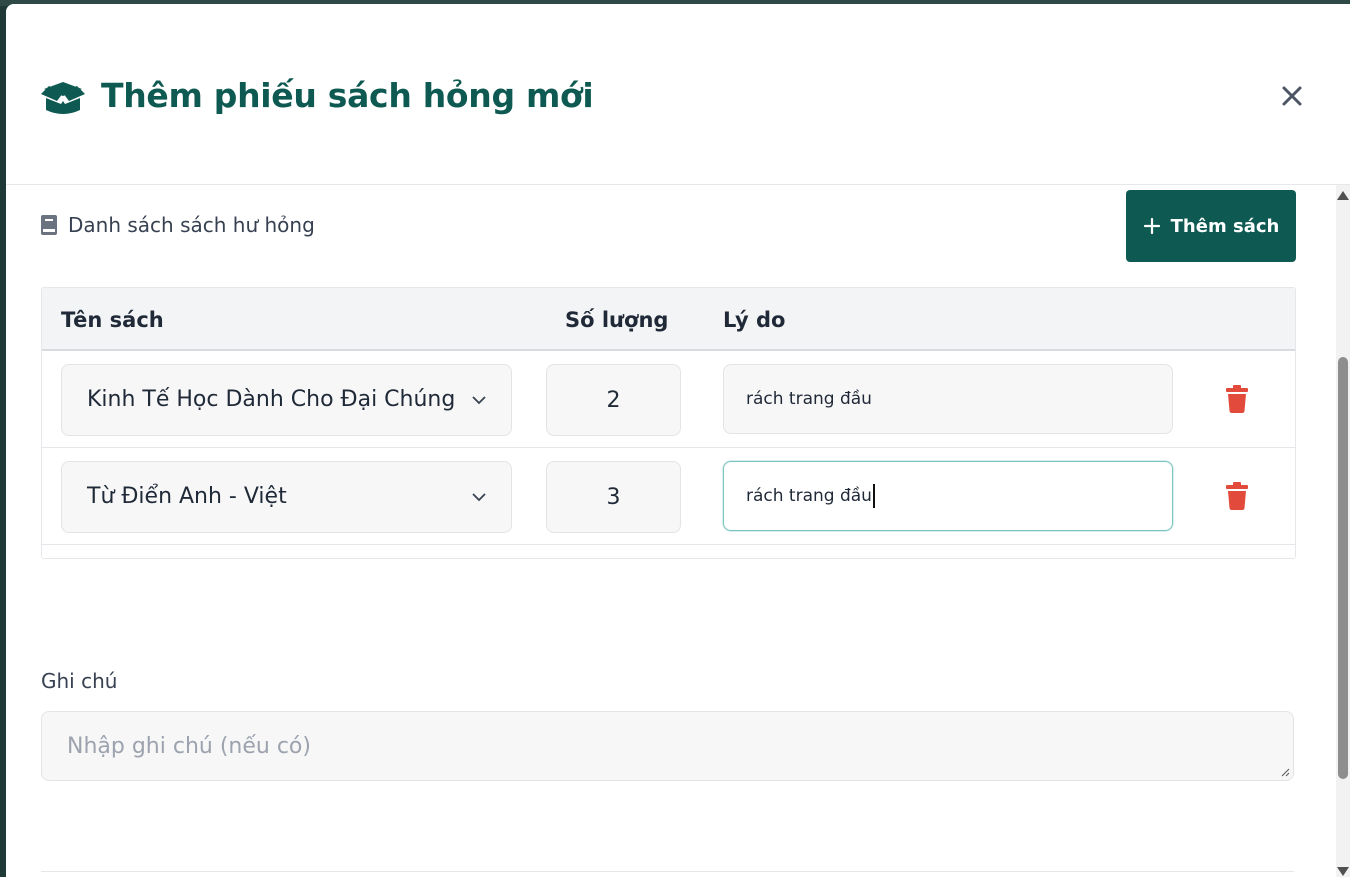 The height and width of the screenshot is (877, 1350). What do you see at coordinates (617, 320) in the screenshot?
I see `header-quantity: Số lượng` at bounding box center [617, 320].